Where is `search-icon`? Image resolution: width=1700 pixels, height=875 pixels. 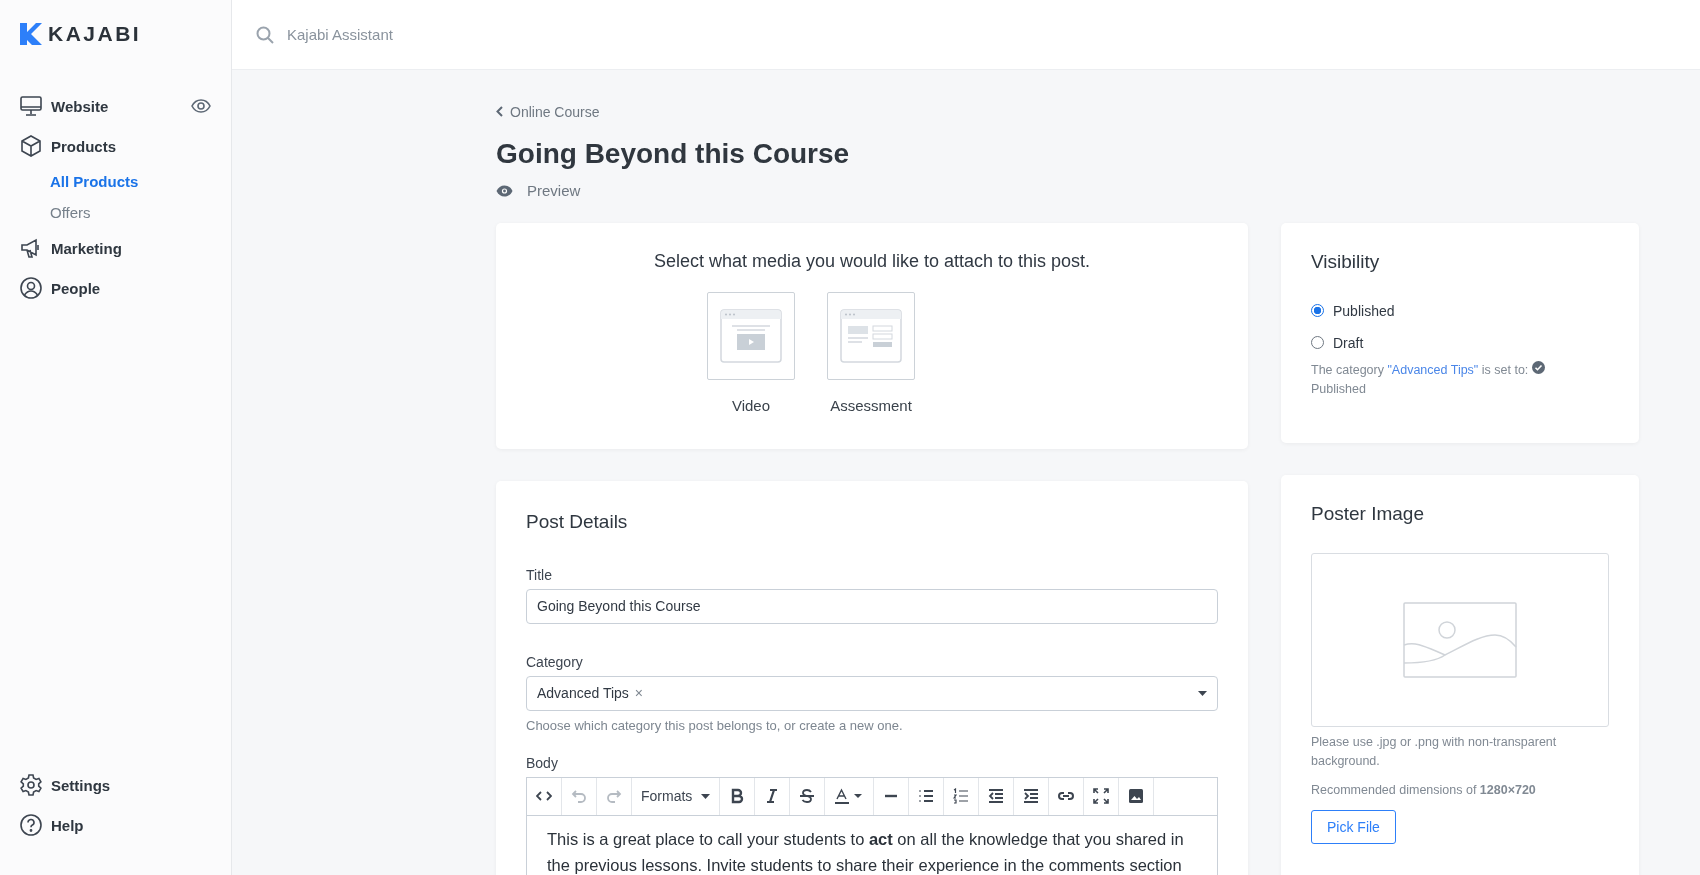
search-icon is located at coordinates (265, 34).